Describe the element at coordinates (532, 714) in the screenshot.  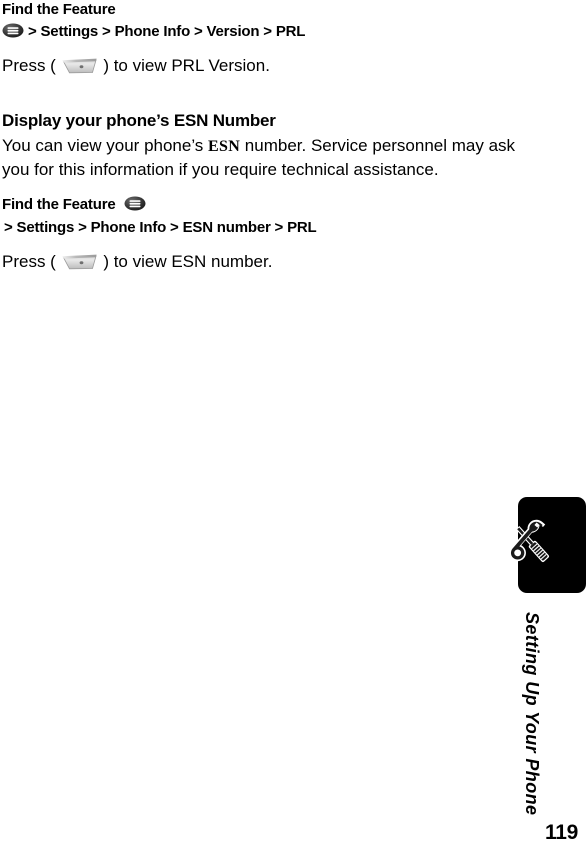
I see `chapter-tab-label: Setting Up Your Phone` at that location.